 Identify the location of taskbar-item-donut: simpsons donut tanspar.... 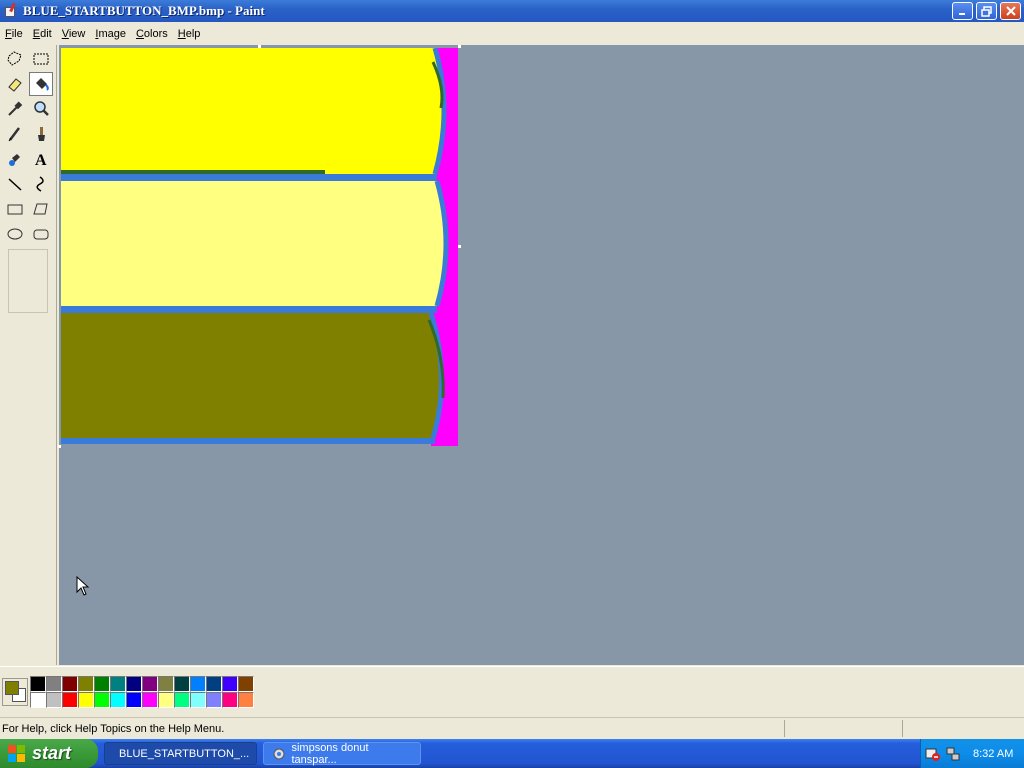
(342, 753).